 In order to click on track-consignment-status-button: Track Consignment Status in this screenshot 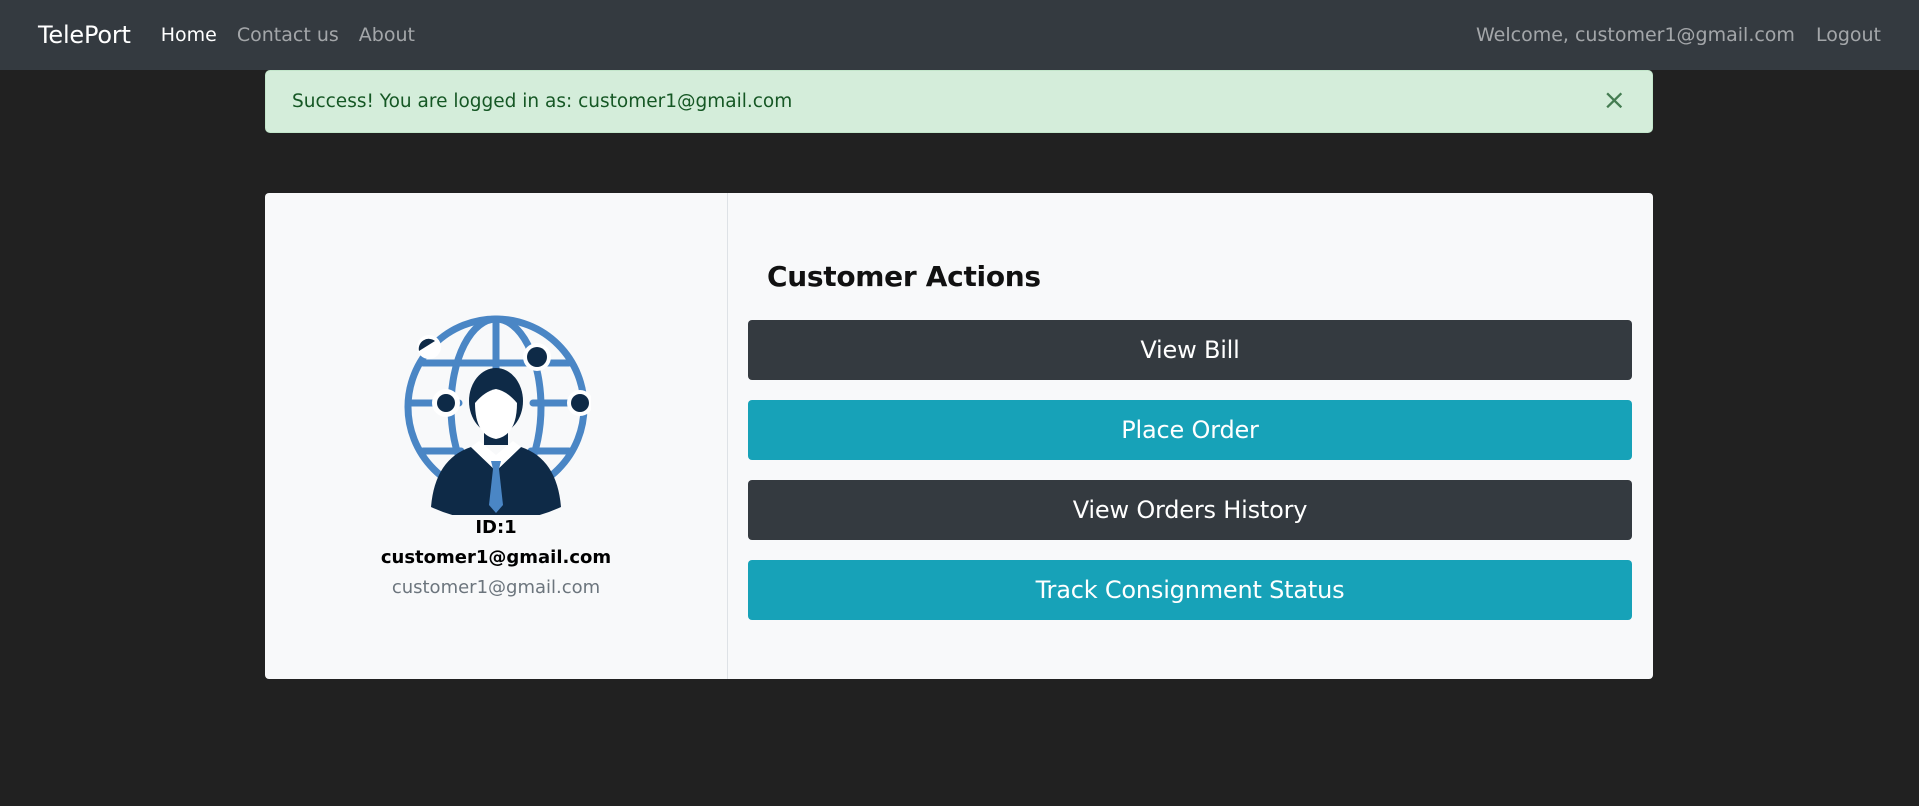, I will do `click(1190, 590)`.